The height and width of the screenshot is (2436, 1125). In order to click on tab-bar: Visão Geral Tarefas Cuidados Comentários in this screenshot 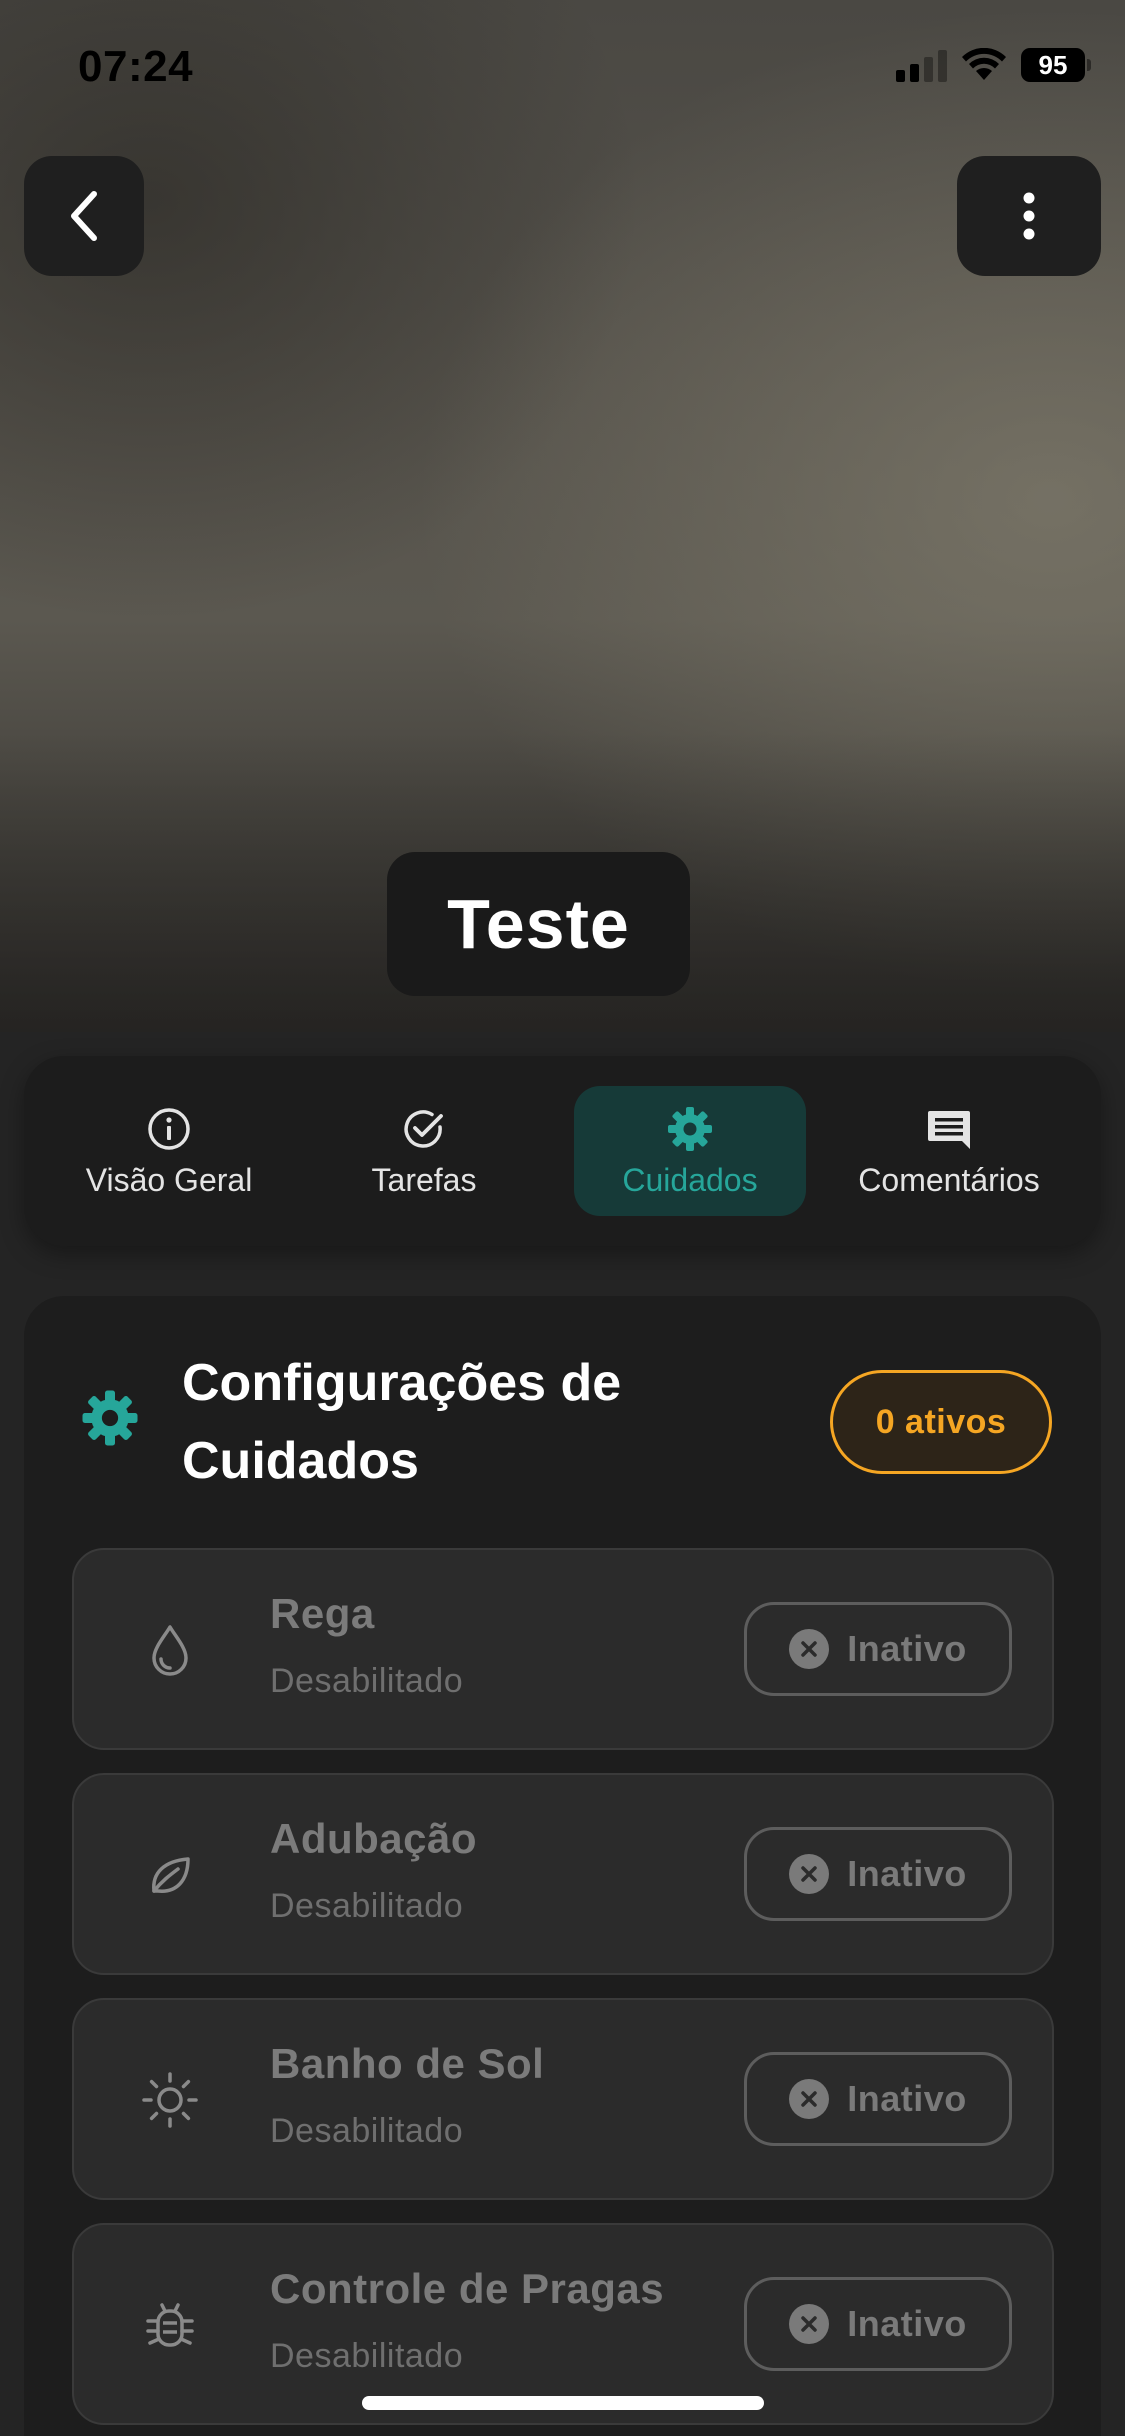, I will do `click(562, 1151)`.